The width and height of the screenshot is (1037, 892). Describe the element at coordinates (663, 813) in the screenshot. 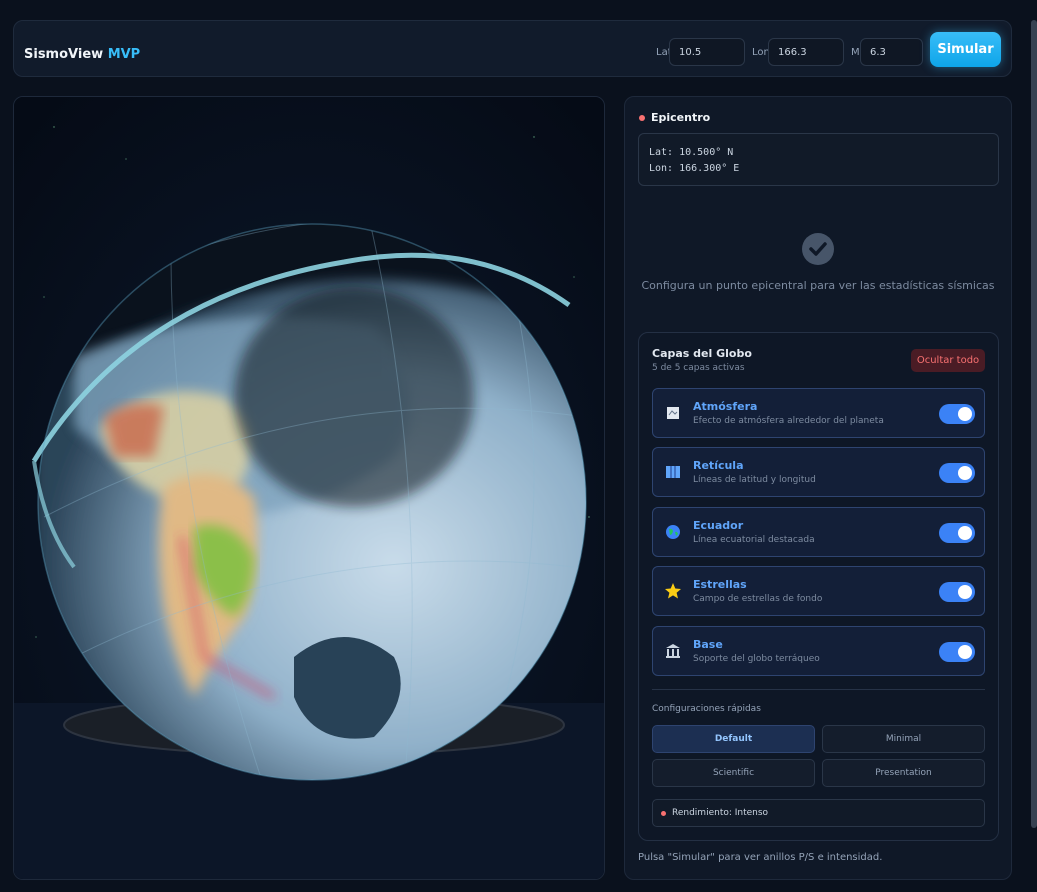

I see `performance-dot-icon` at that location.